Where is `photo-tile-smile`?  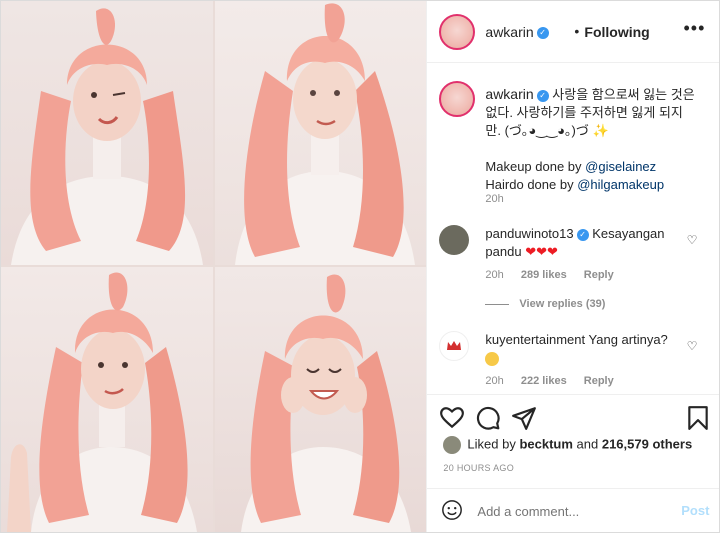 photo-tile-smile is located at coordinates (321, 399).